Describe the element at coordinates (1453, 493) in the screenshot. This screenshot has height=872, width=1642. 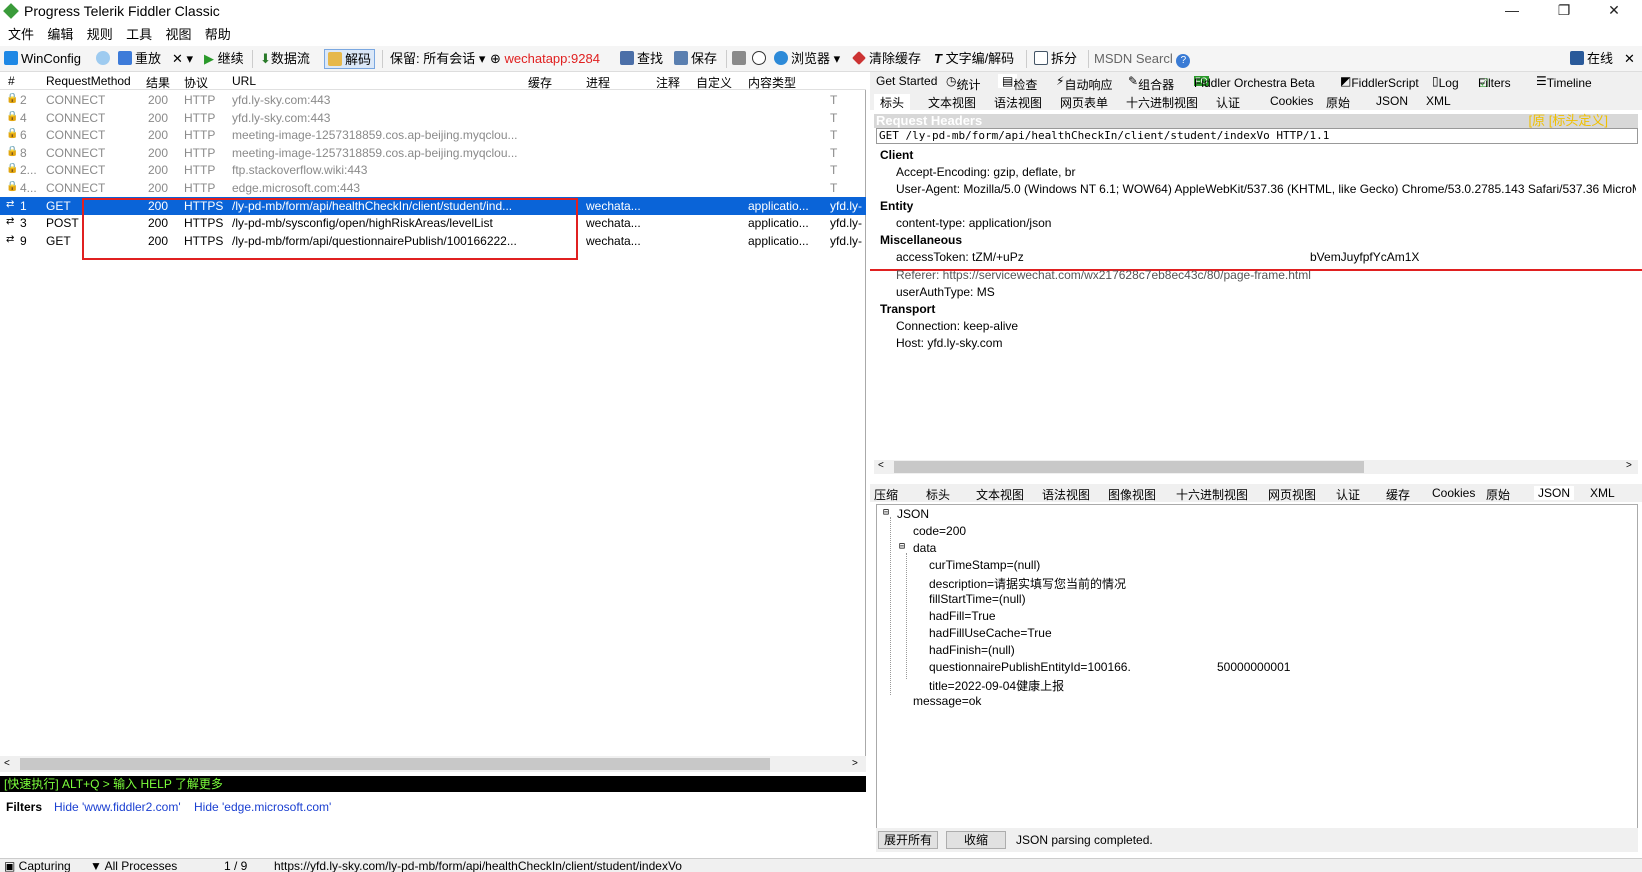
I see `resp-tab-cookies: Cookies` at that location.